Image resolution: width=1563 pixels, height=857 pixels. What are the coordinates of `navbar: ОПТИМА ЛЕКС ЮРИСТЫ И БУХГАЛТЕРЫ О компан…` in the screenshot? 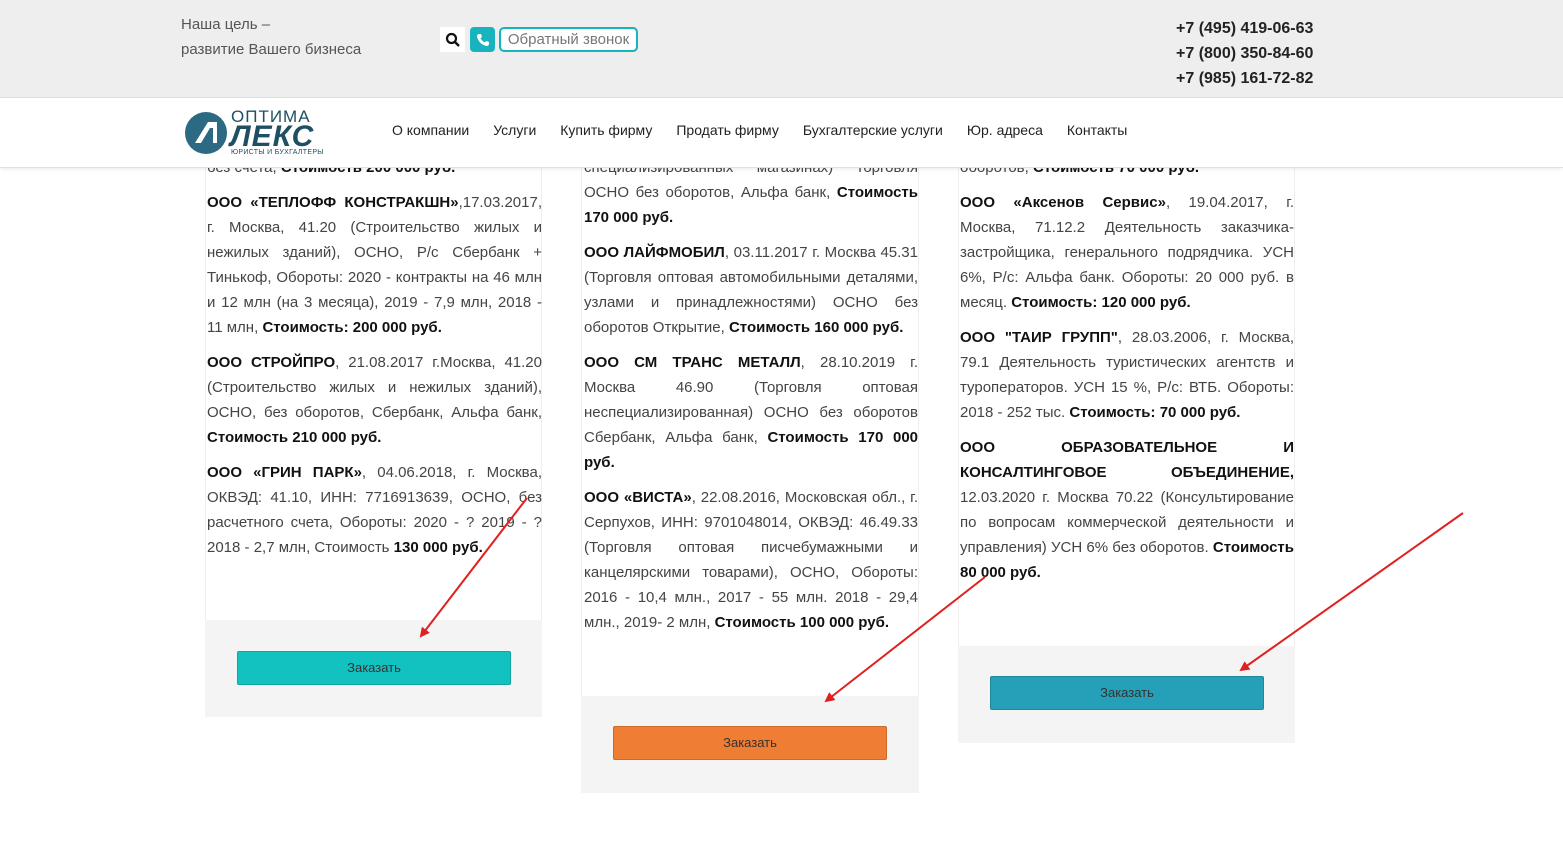 It's located at (781, 133).